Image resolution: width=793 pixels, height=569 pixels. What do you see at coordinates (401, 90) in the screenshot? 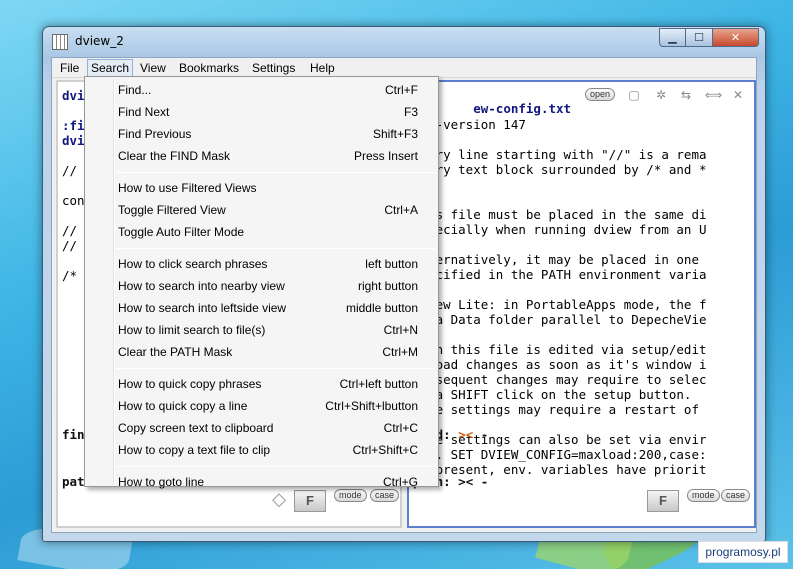
I see `menu-item-shortcut: Ctrl+F` at bounding box center [401, 90].